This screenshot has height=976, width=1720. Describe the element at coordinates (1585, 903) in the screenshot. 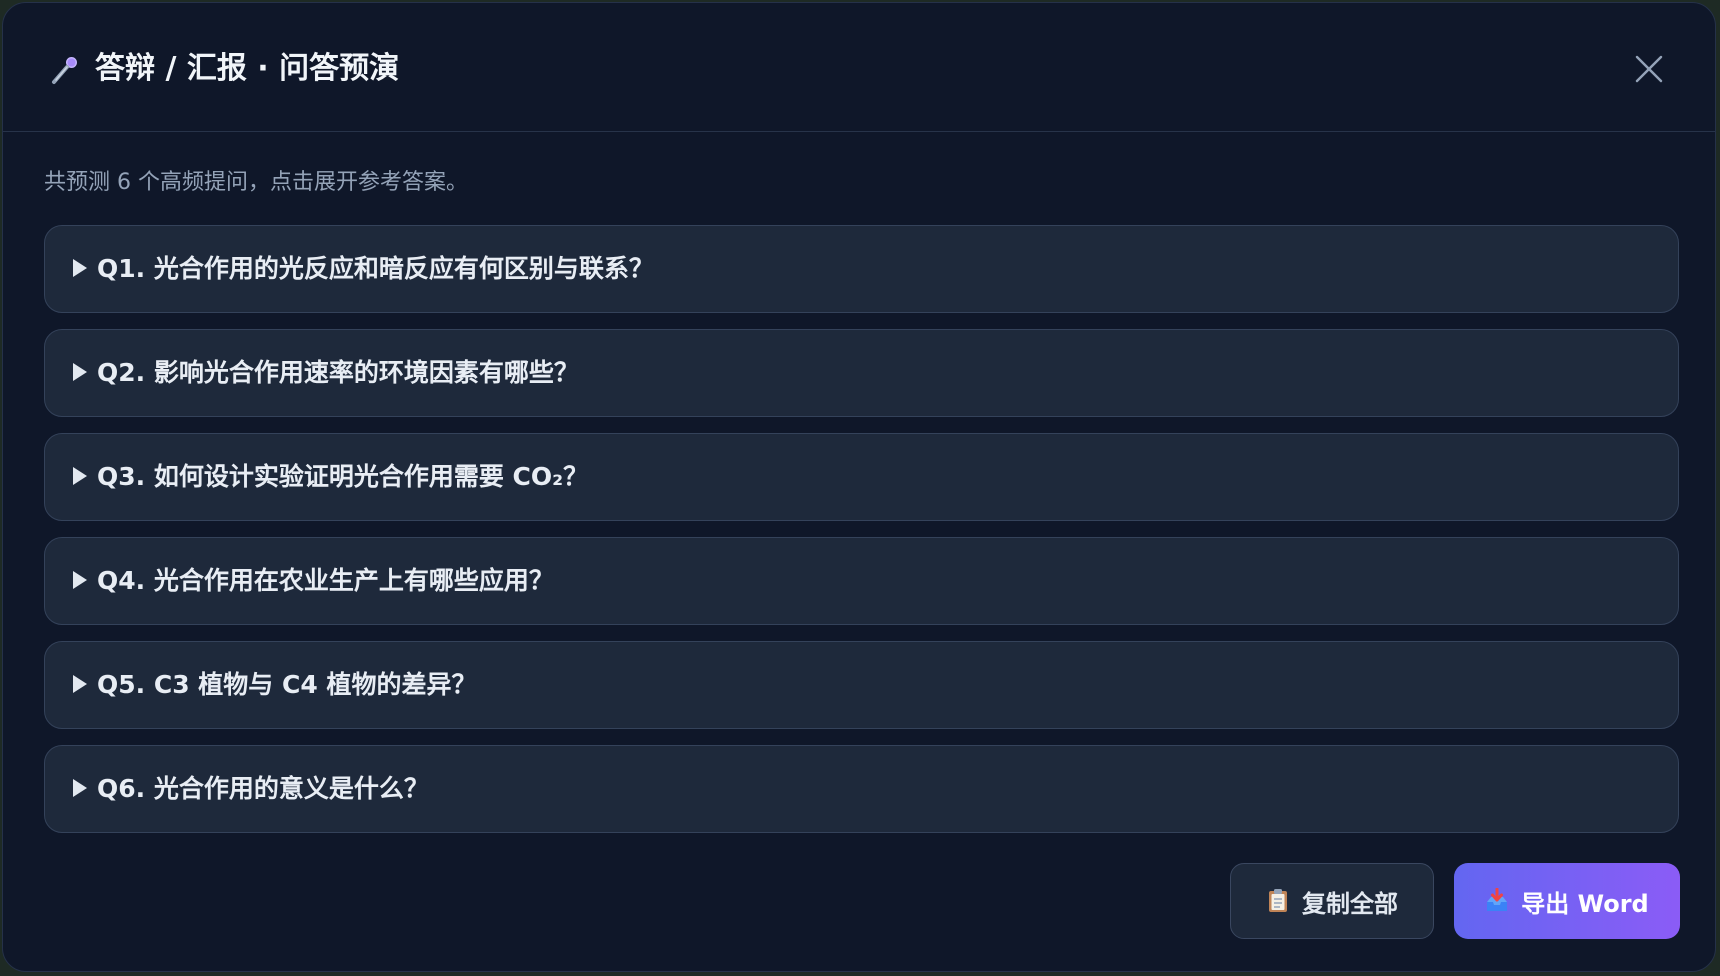

I see `export-word-label: 导出 Word` at that location.